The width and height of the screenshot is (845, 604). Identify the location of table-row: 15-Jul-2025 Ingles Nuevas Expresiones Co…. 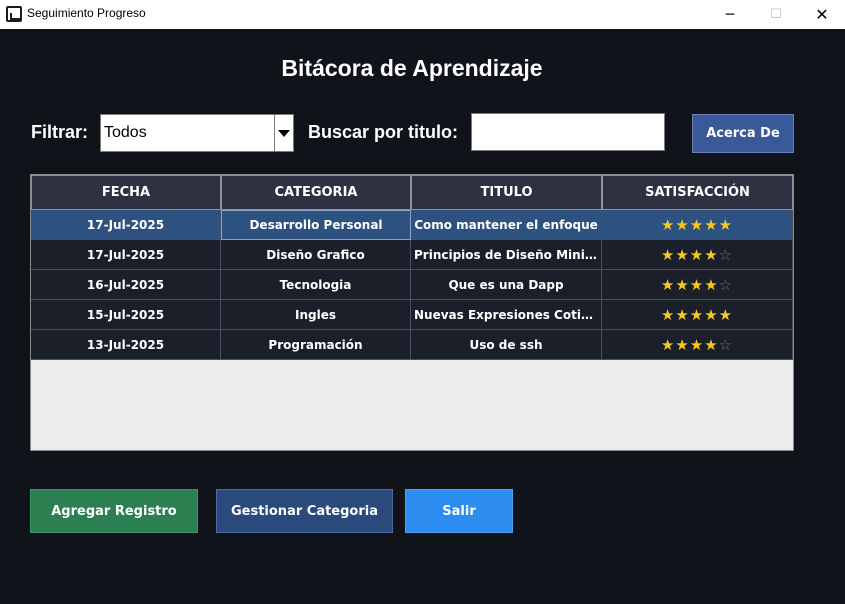
(412, 315).